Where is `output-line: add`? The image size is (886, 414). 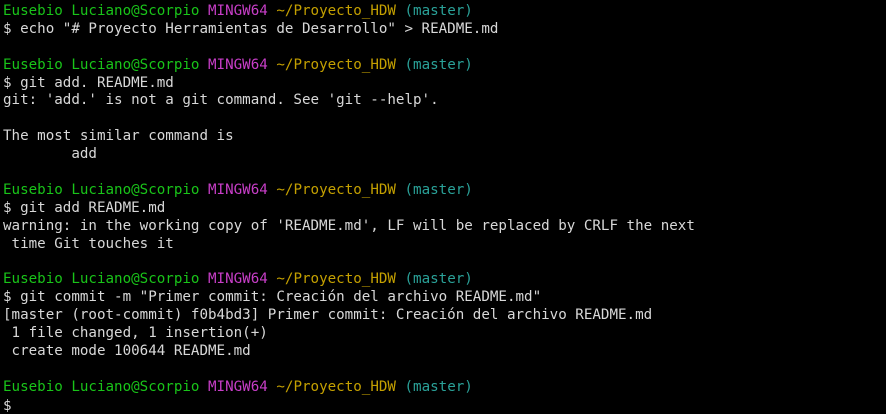
output-line: add is located at coordinates (444, 155).